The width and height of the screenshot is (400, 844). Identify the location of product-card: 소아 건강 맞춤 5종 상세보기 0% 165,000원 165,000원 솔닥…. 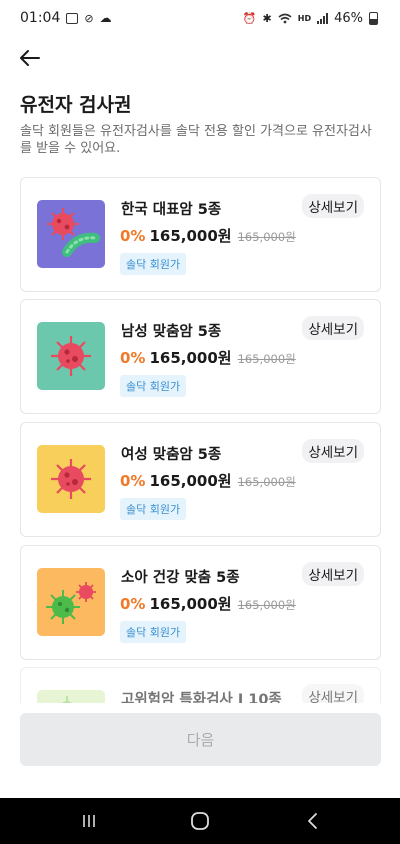
(200, 602).